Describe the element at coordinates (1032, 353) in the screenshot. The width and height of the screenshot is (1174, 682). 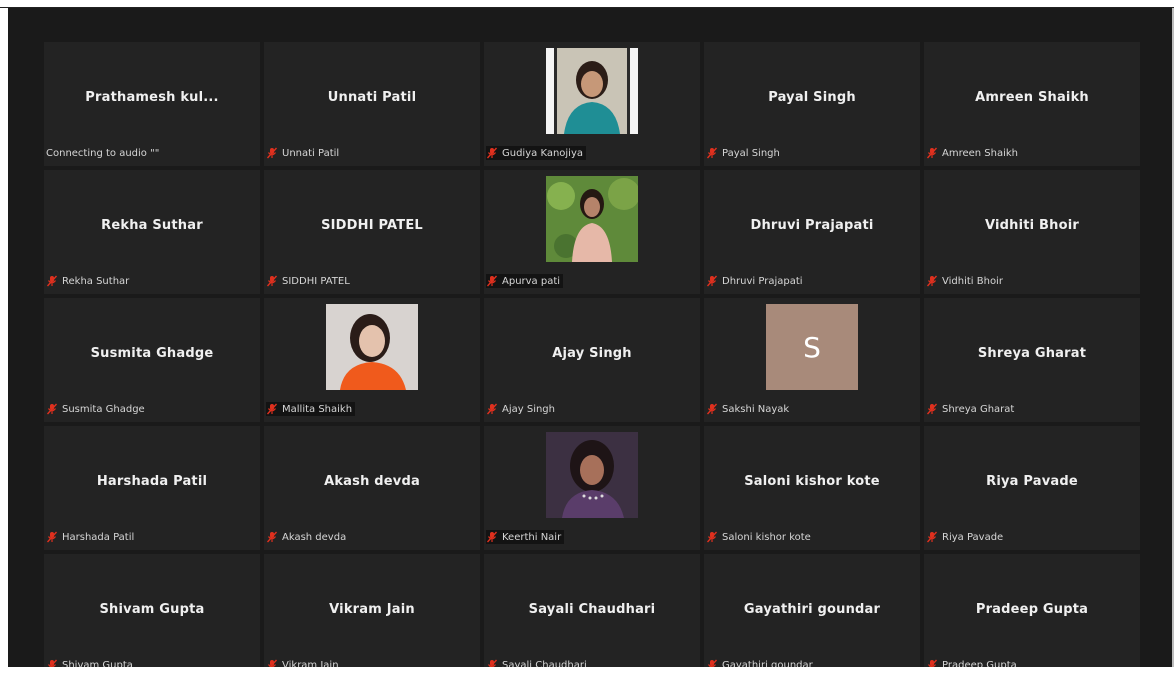
I see `participant-display-name: Shreya Gharat` at that location.